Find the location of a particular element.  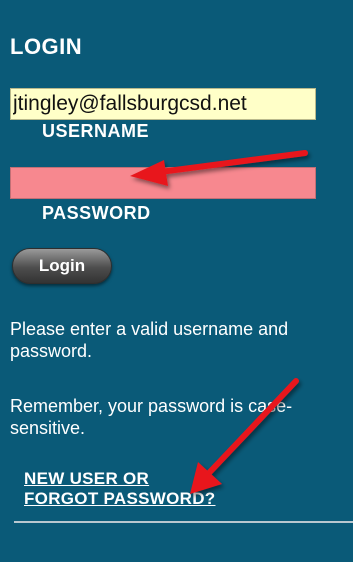

username-label: USERNAME is located at coordinates (96, 131).